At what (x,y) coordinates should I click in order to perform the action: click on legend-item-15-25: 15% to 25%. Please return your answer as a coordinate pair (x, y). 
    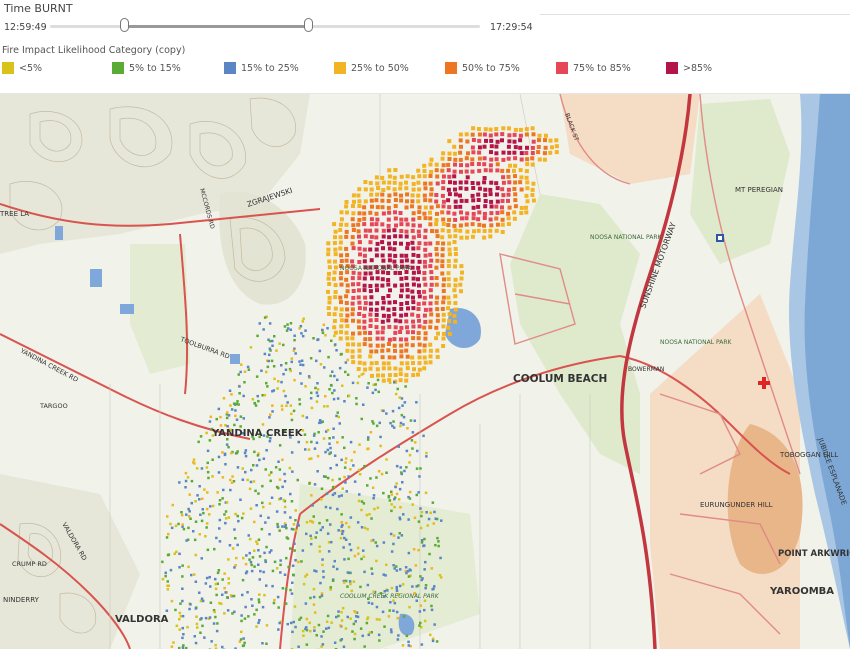
    Looking at the image, I should click on (261, 68).